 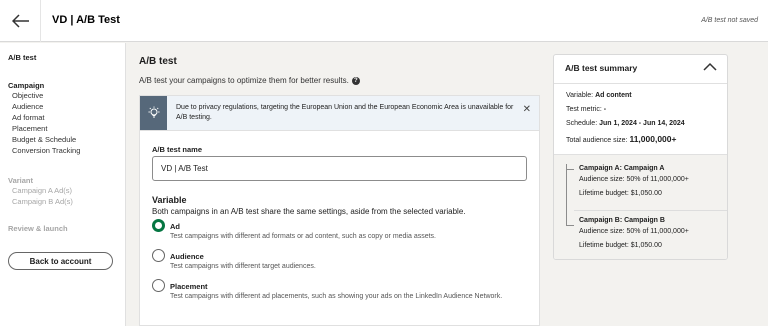 What do you see at coordinates (26, 85) in the screenshot?
I see `sidebar-campaign-heading: Campaign` at bounding box center [26, 85].